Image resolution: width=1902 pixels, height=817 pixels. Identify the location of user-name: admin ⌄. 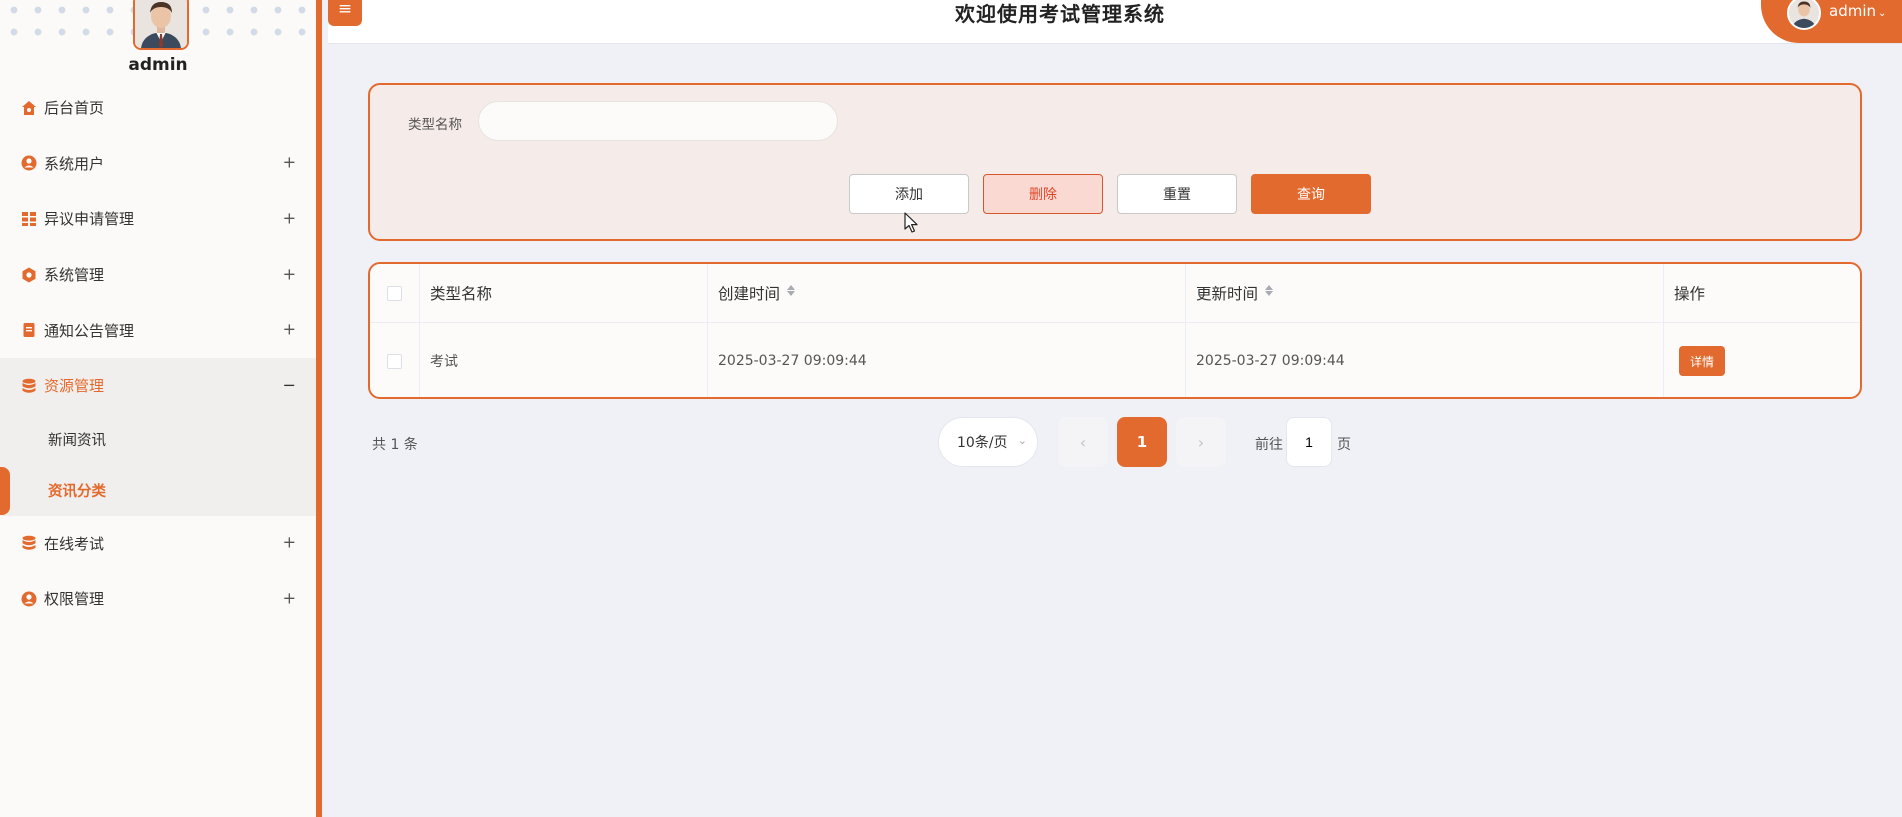
(1857, 11).